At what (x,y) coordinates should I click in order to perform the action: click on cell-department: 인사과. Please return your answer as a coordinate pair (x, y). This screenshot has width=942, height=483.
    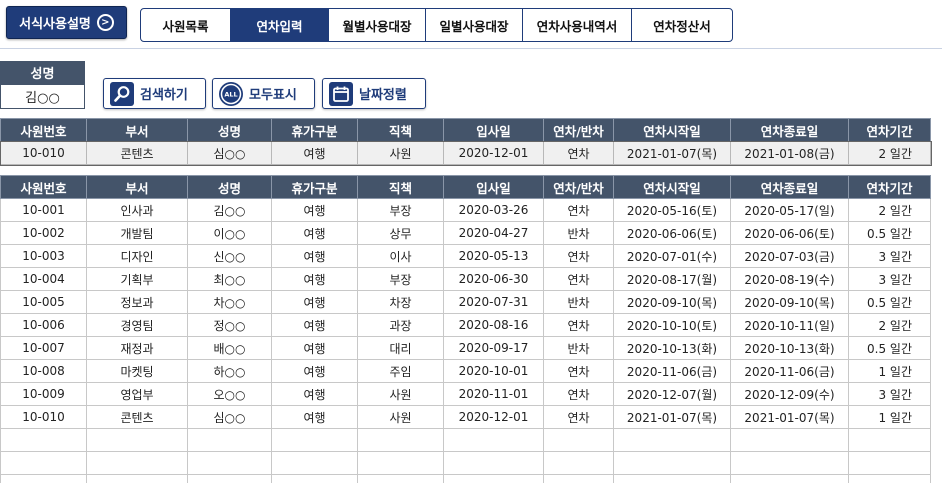
    Looking at the image, I should click on (137, 210).